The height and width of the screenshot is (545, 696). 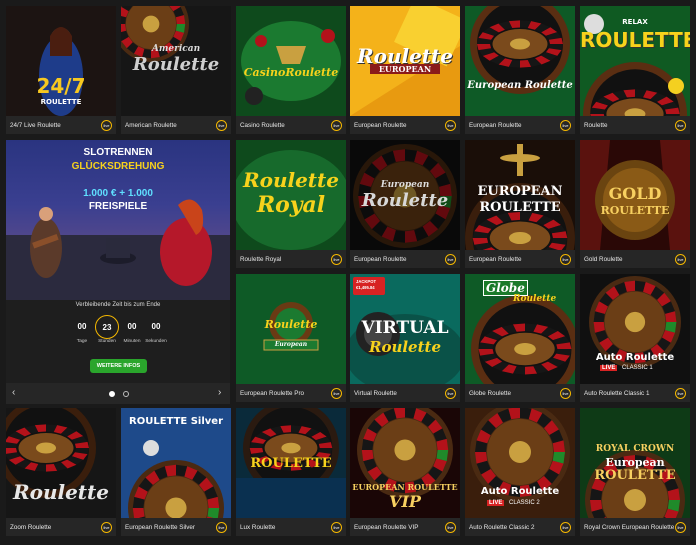 I want to click on promo-title-line1: SLOTRENNEN, so click(x=118, y=152).